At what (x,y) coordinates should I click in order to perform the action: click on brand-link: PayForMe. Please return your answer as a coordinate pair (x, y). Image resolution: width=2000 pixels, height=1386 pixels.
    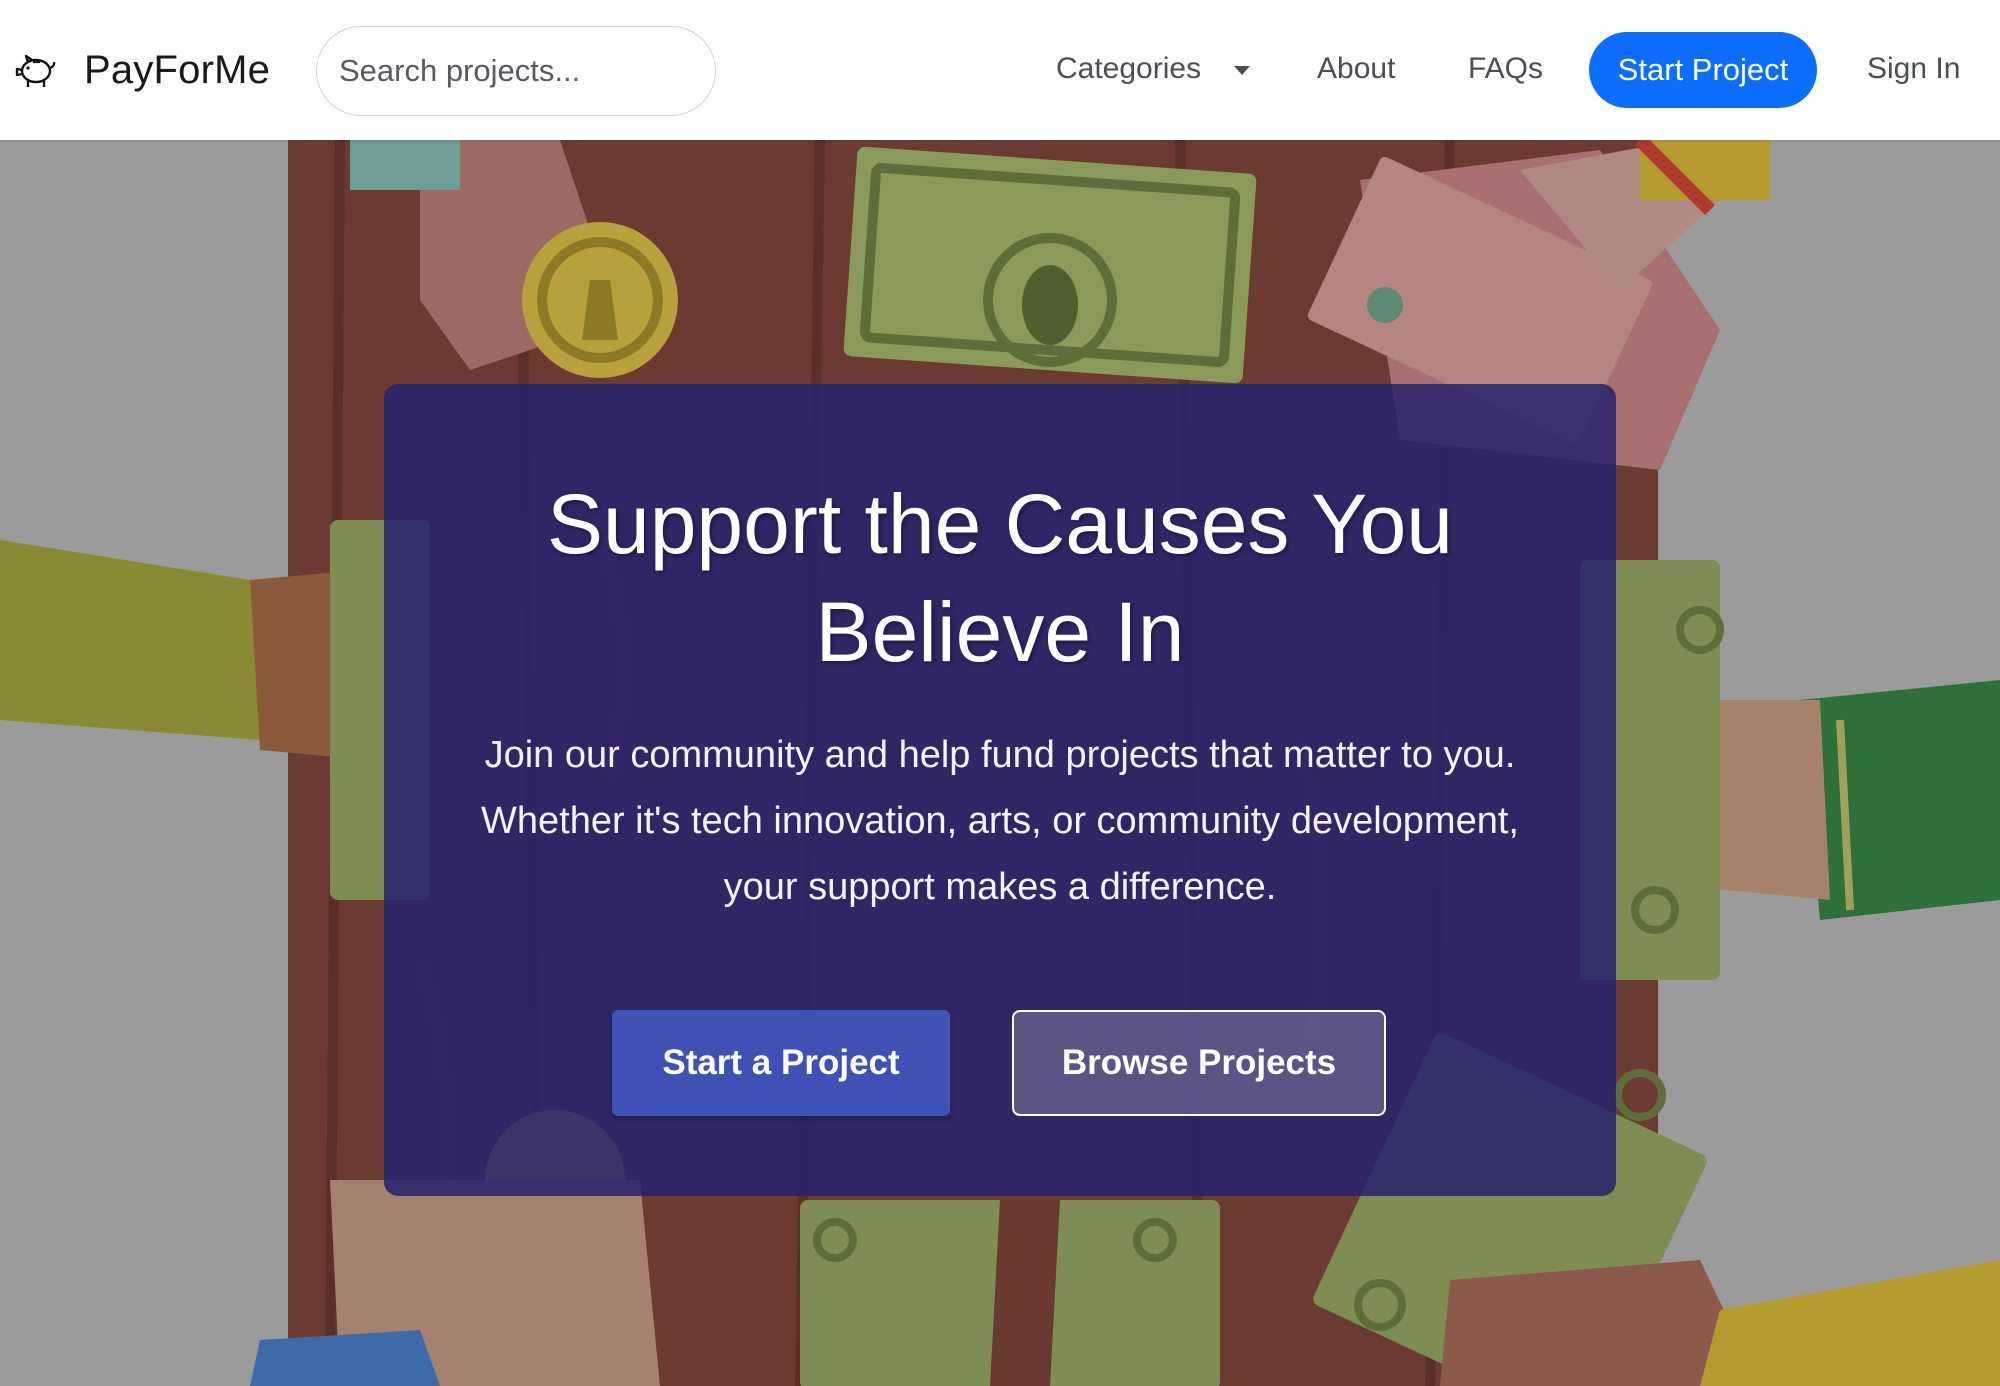
    Looking at the image, I should click on (142, 70).